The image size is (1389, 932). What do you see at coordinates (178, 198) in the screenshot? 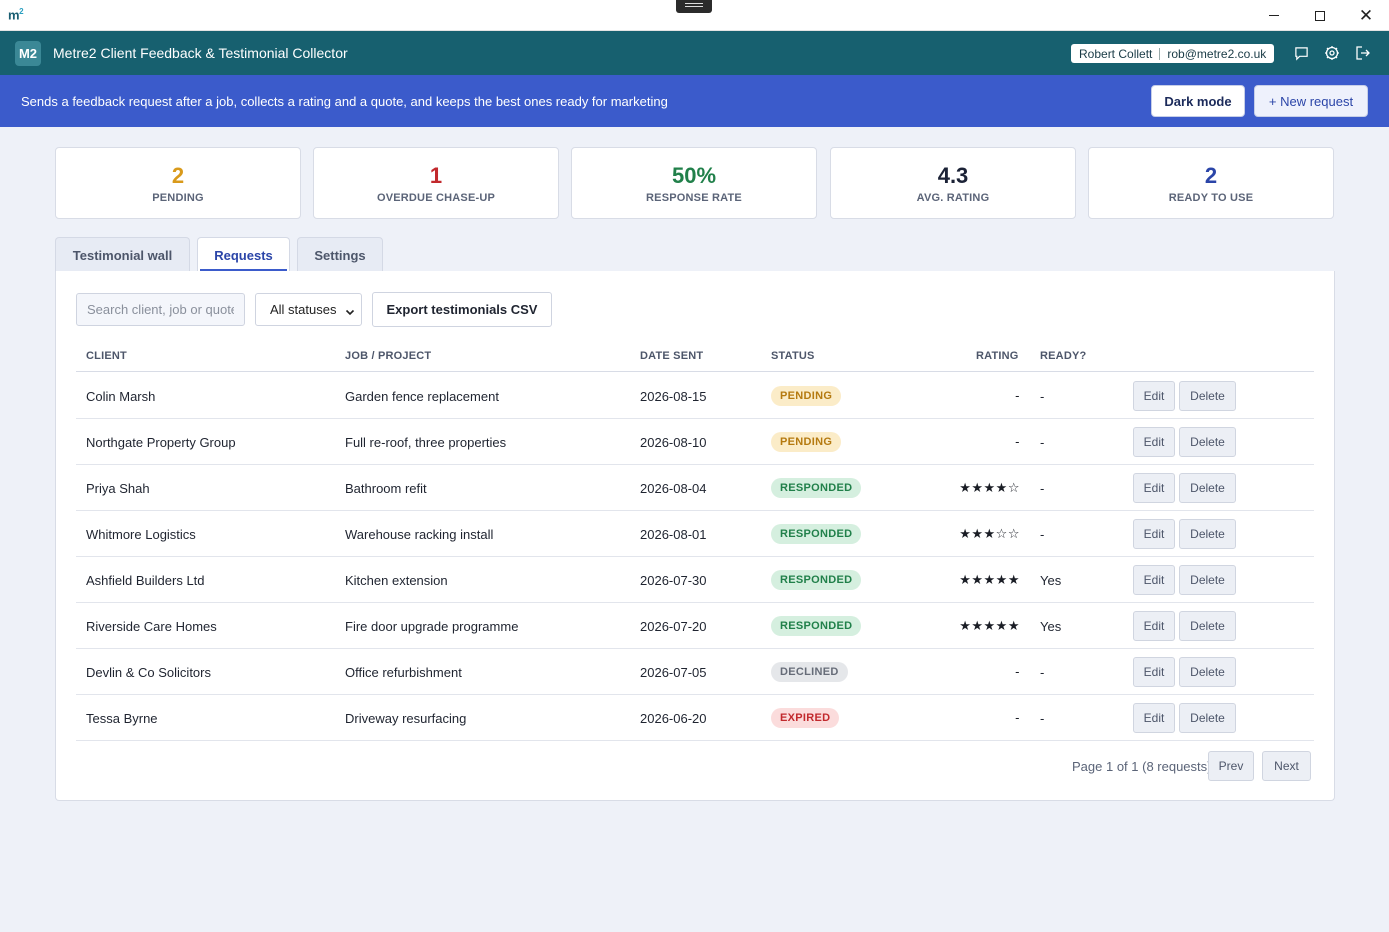
I see `stat-label: PENDING` at bounding box center [178, 198].